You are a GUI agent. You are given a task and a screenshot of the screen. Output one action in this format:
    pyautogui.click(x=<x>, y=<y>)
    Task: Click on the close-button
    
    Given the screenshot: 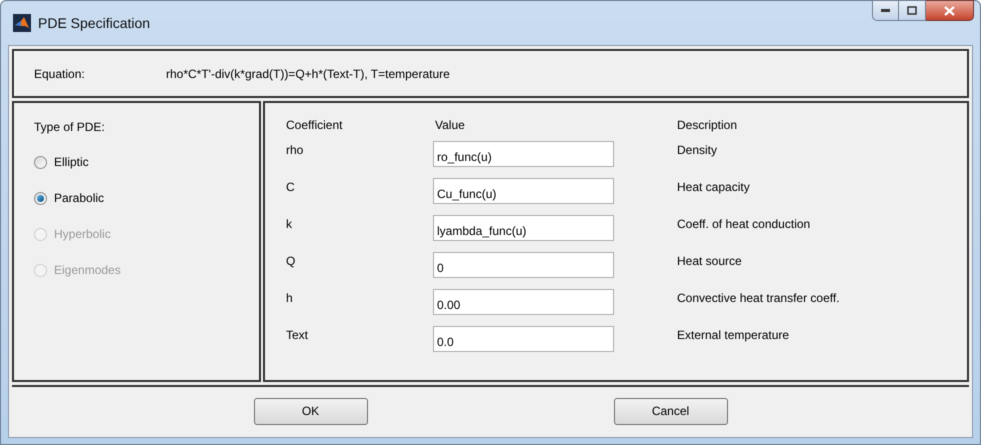 What is the action you would take?
    pyautogui.click(x=950, y=10)
    